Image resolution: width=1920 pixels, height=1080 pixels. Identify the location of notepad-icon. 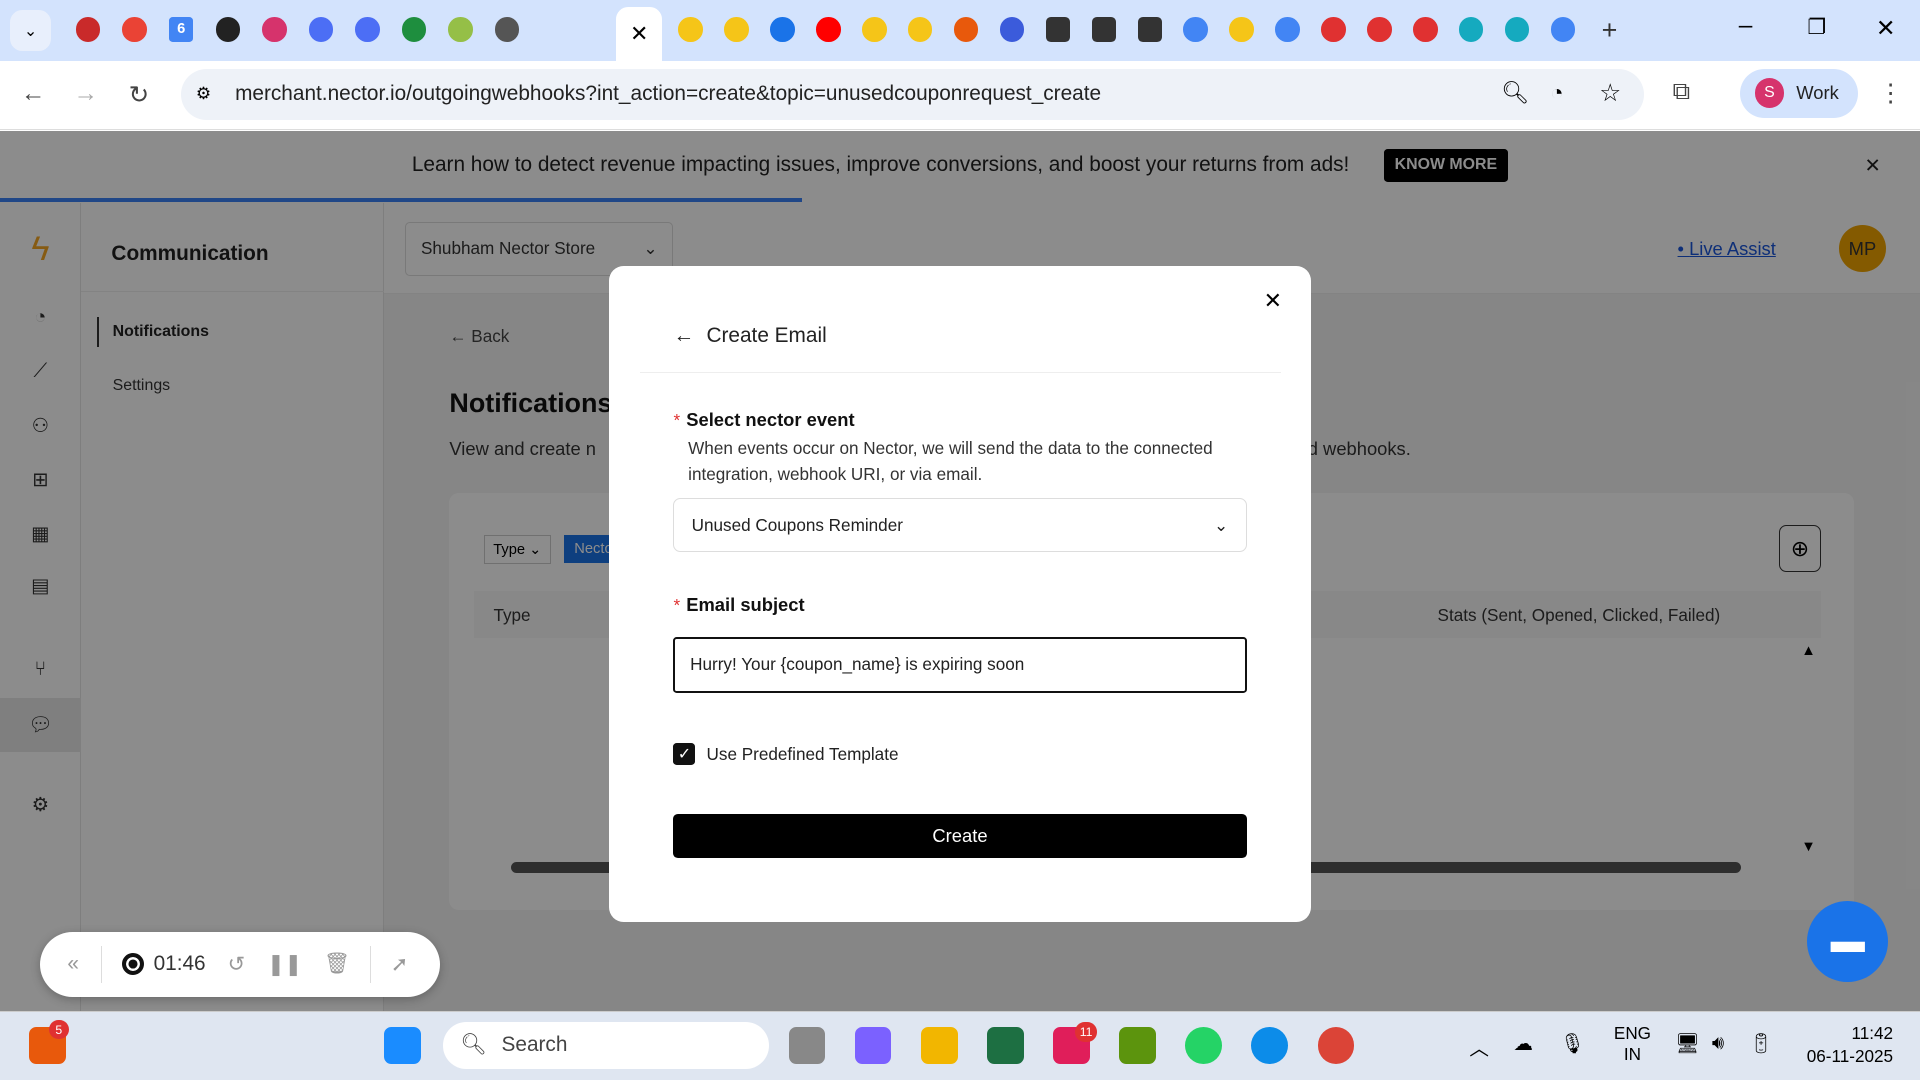
(1137, 1045).